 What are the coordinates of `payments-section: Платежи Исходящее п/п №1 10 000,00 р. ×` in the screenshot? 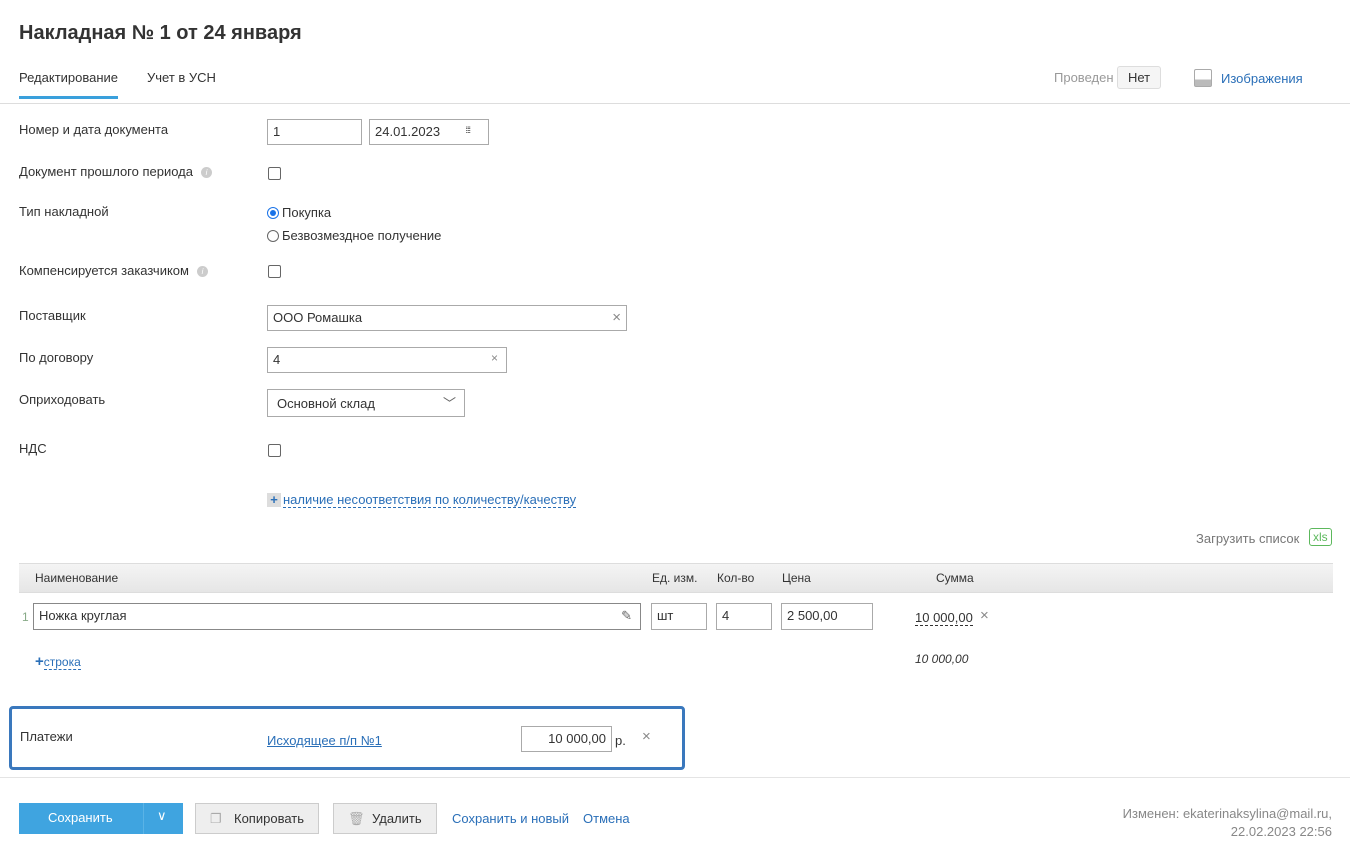 It's located at (347, 738).